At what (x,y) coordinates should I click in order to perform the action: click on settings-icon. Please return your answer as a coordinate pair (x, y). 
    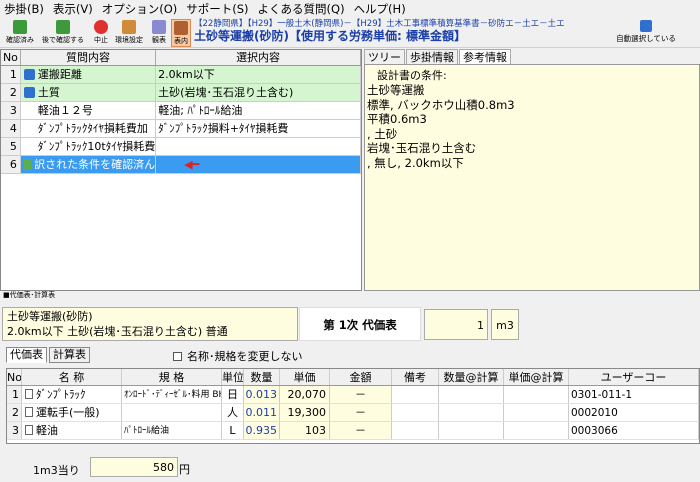
    Looking at the image, I should click on (129, 27).